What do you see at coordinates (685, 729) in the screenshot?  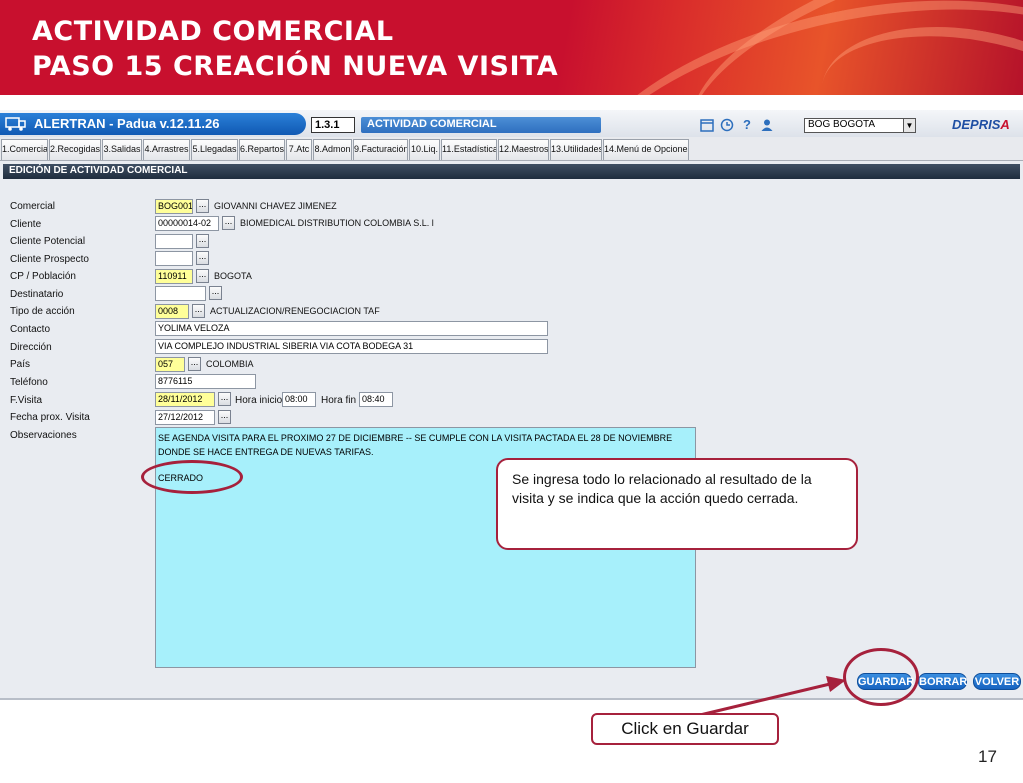 I see `click-guardar-label: Click en Guardar` at bounding box center [685, 729].